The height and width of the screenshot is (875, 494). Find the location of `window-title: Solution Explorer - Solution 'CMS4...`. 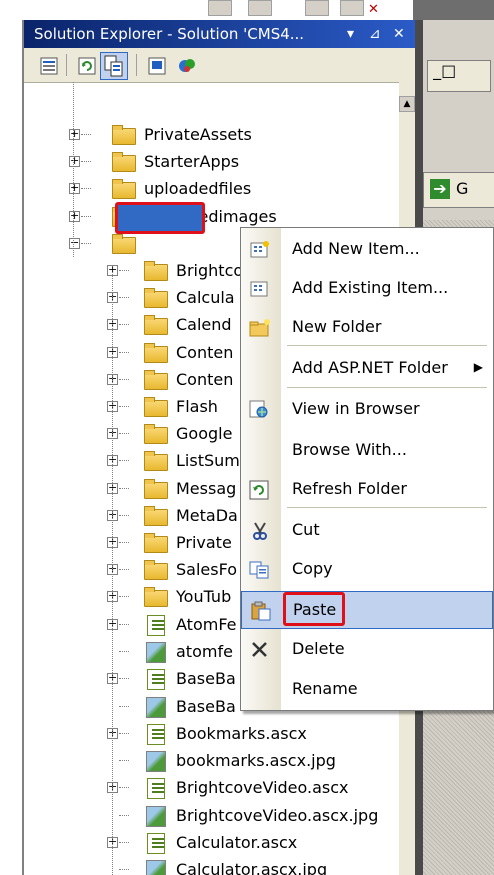

window-title: Solution Explorer - Solution 'CMS4... is located at coordinates (169, 34).